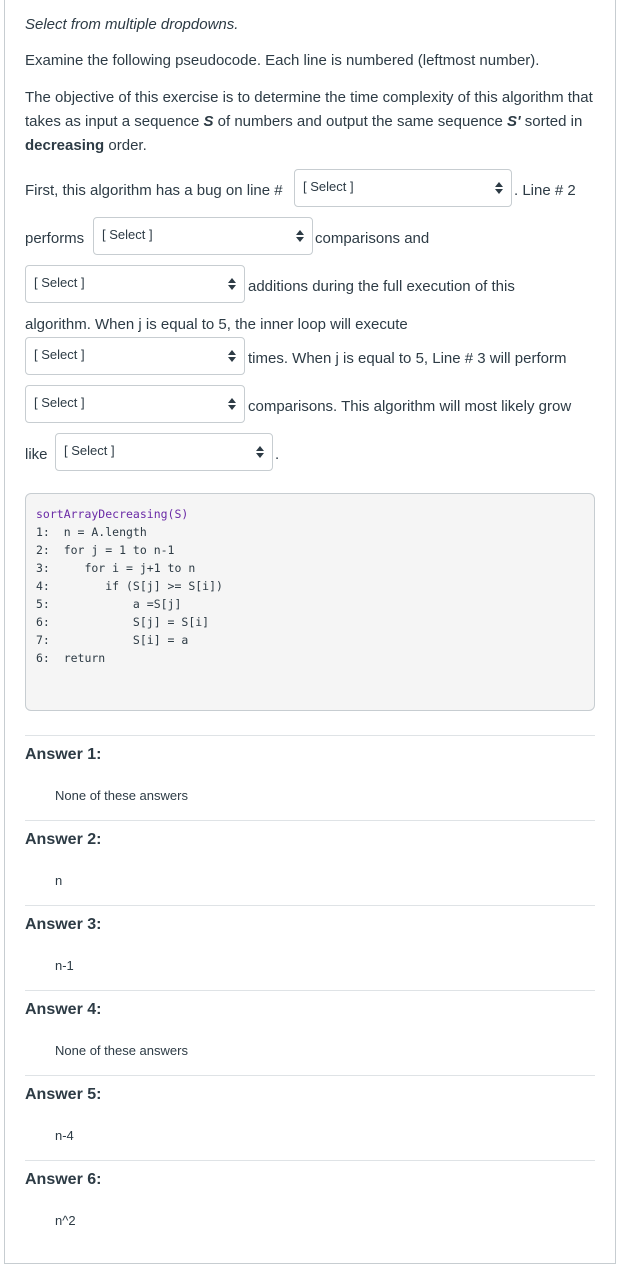  What do you see at coordinates (129, 586) in the screenshot?
I see `code-line: 4: if (S[j] >= S[i])` at bounding box center [129, 586].